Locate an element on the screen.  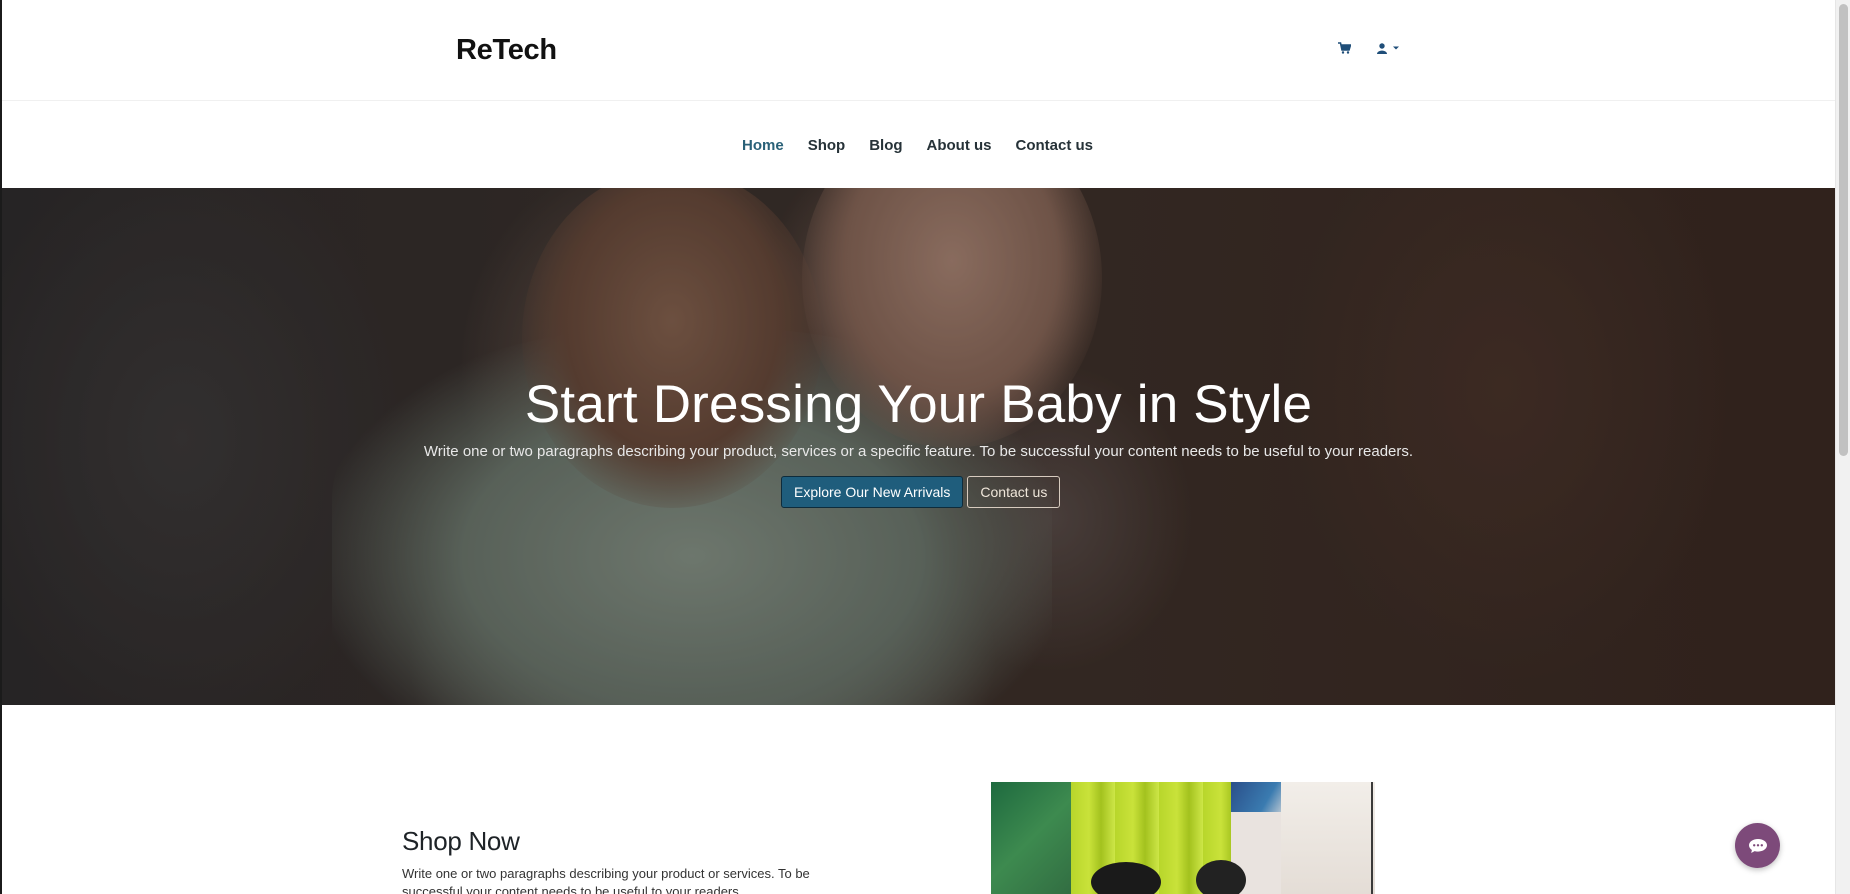
shop-now-image is located at coordinates (1183, 838).